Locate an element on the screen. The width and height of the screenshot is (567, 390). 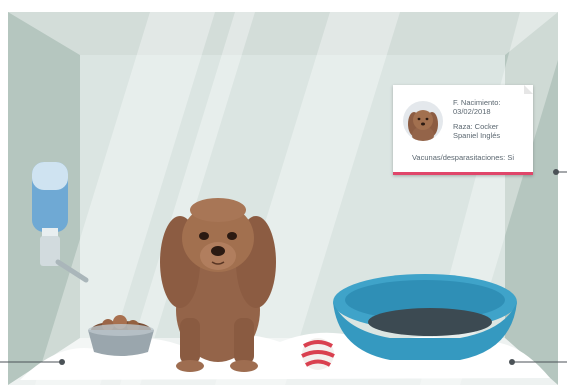
breed-label: Raza: Cocker is located at coordinates (476, 126).